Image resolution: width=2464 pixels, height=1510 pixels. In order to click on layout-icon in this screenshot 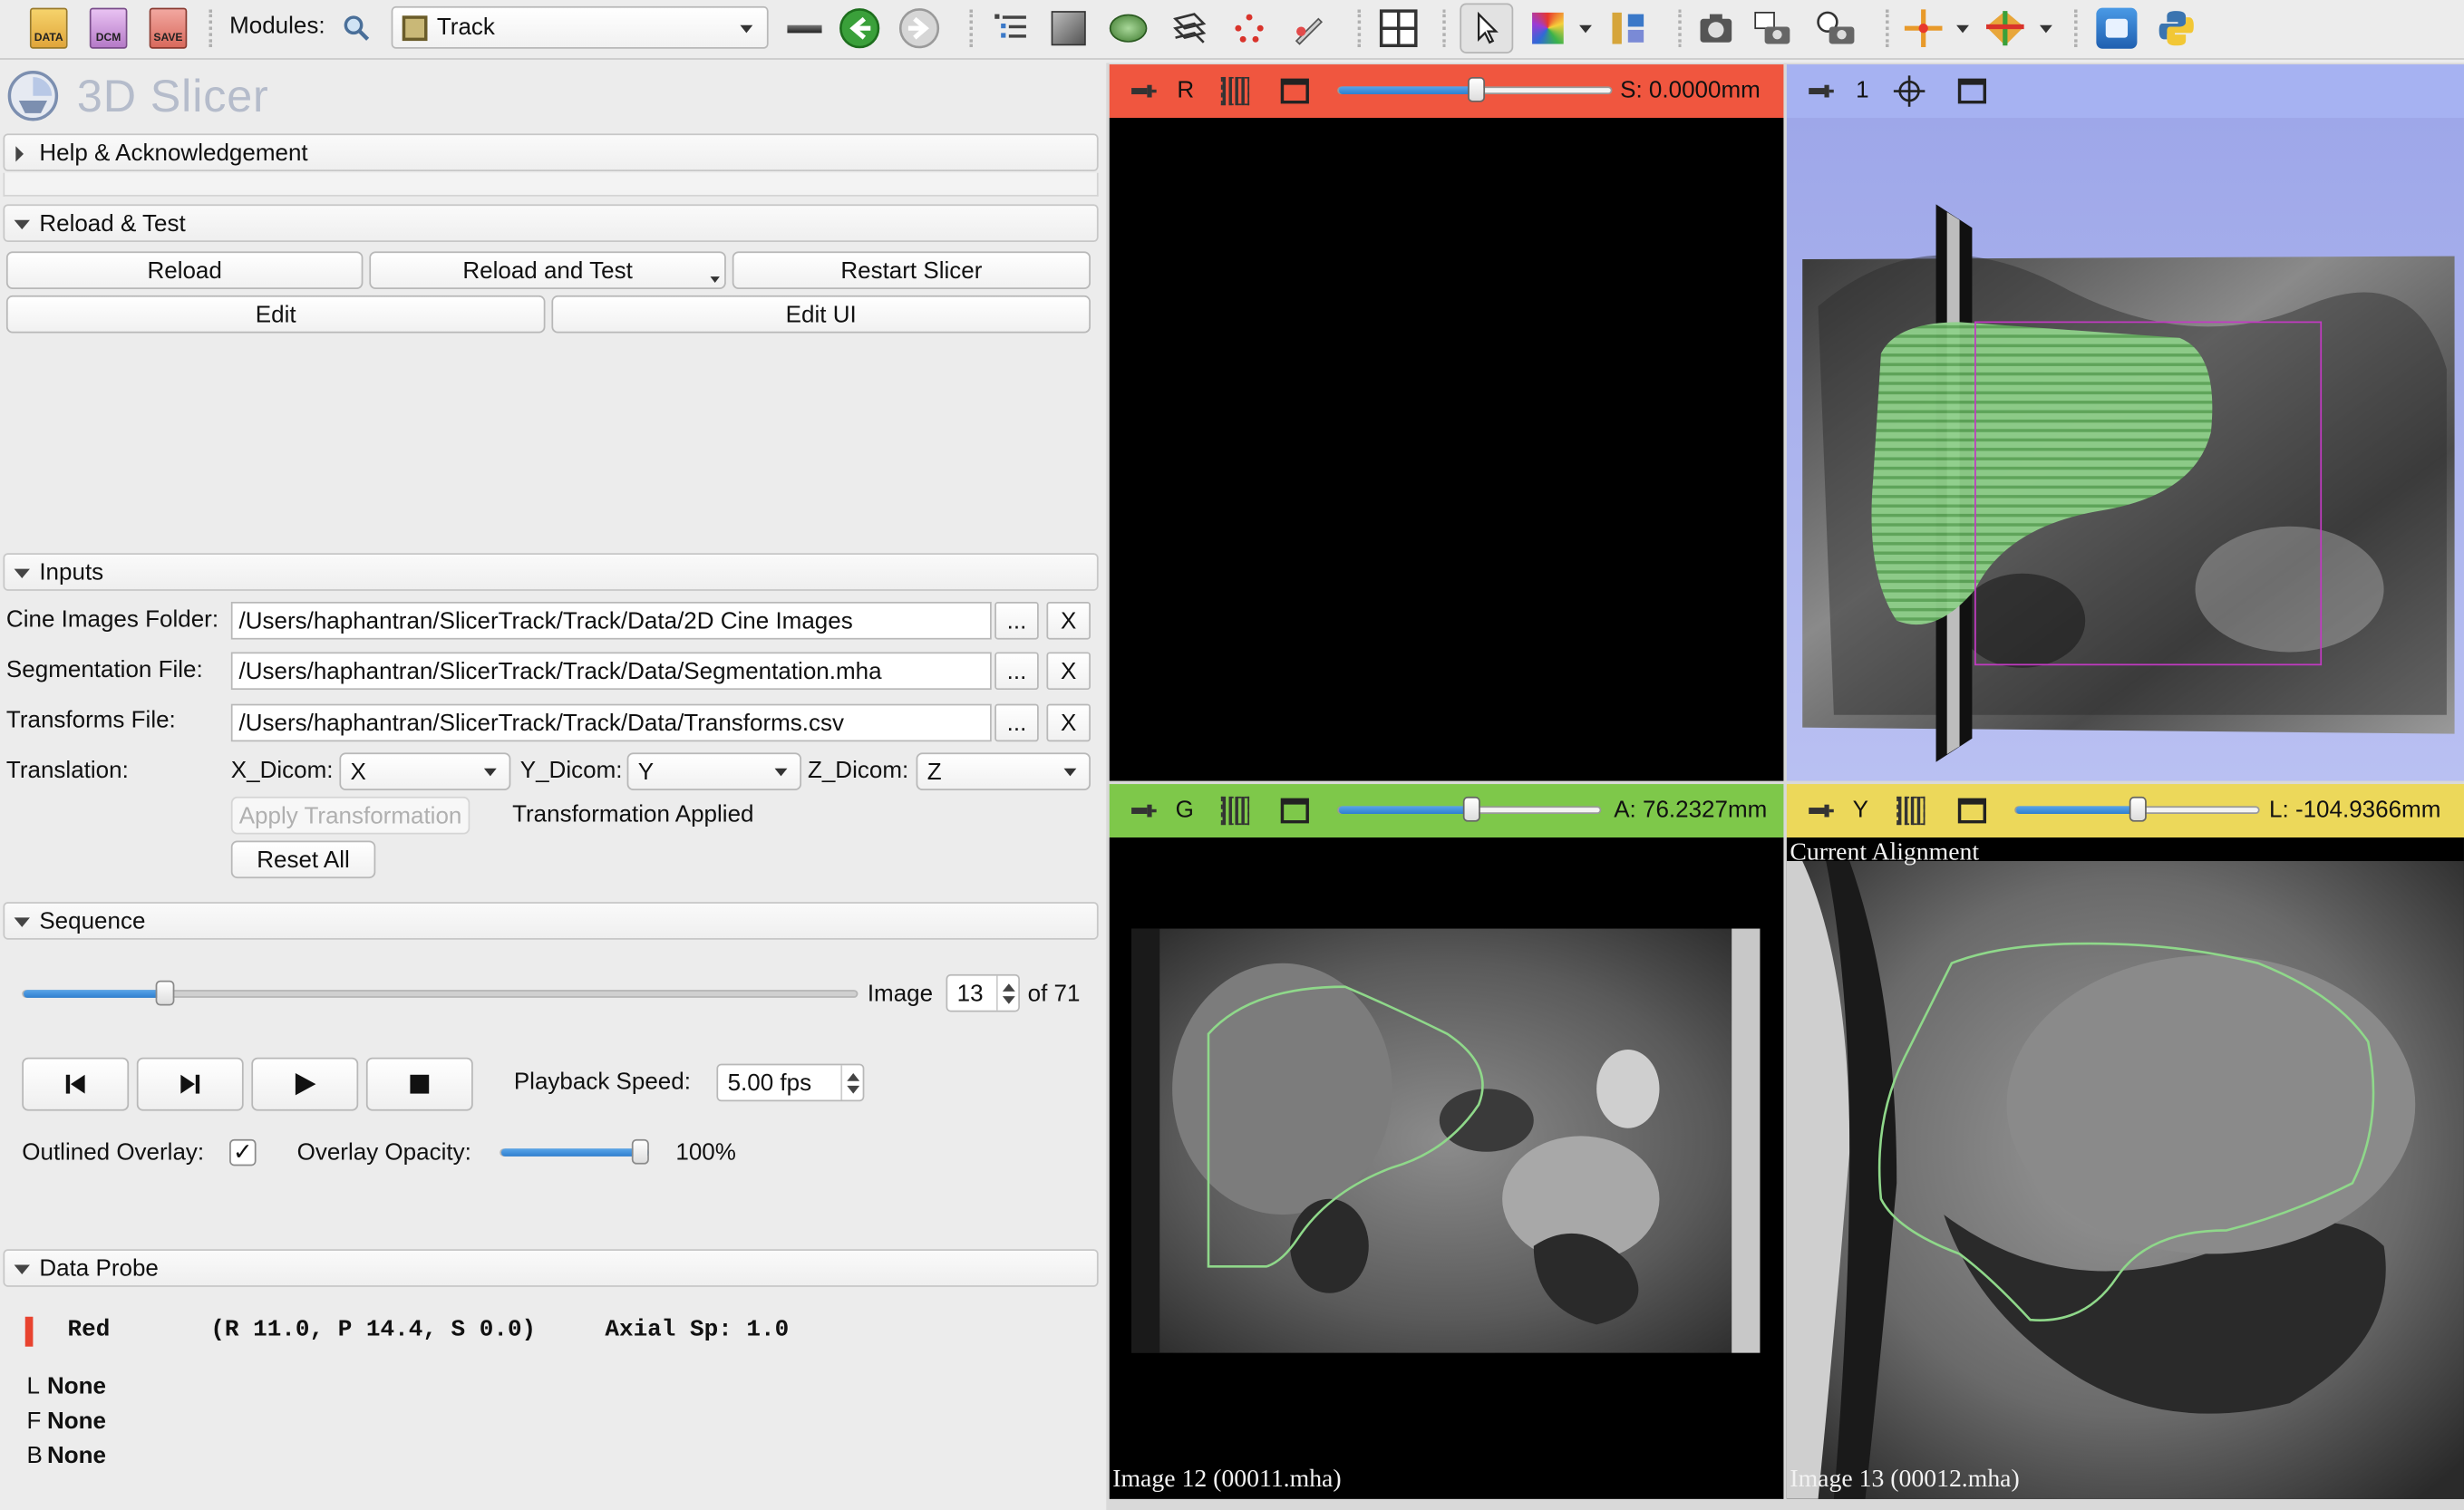, I will do `click(1398, 28)`.